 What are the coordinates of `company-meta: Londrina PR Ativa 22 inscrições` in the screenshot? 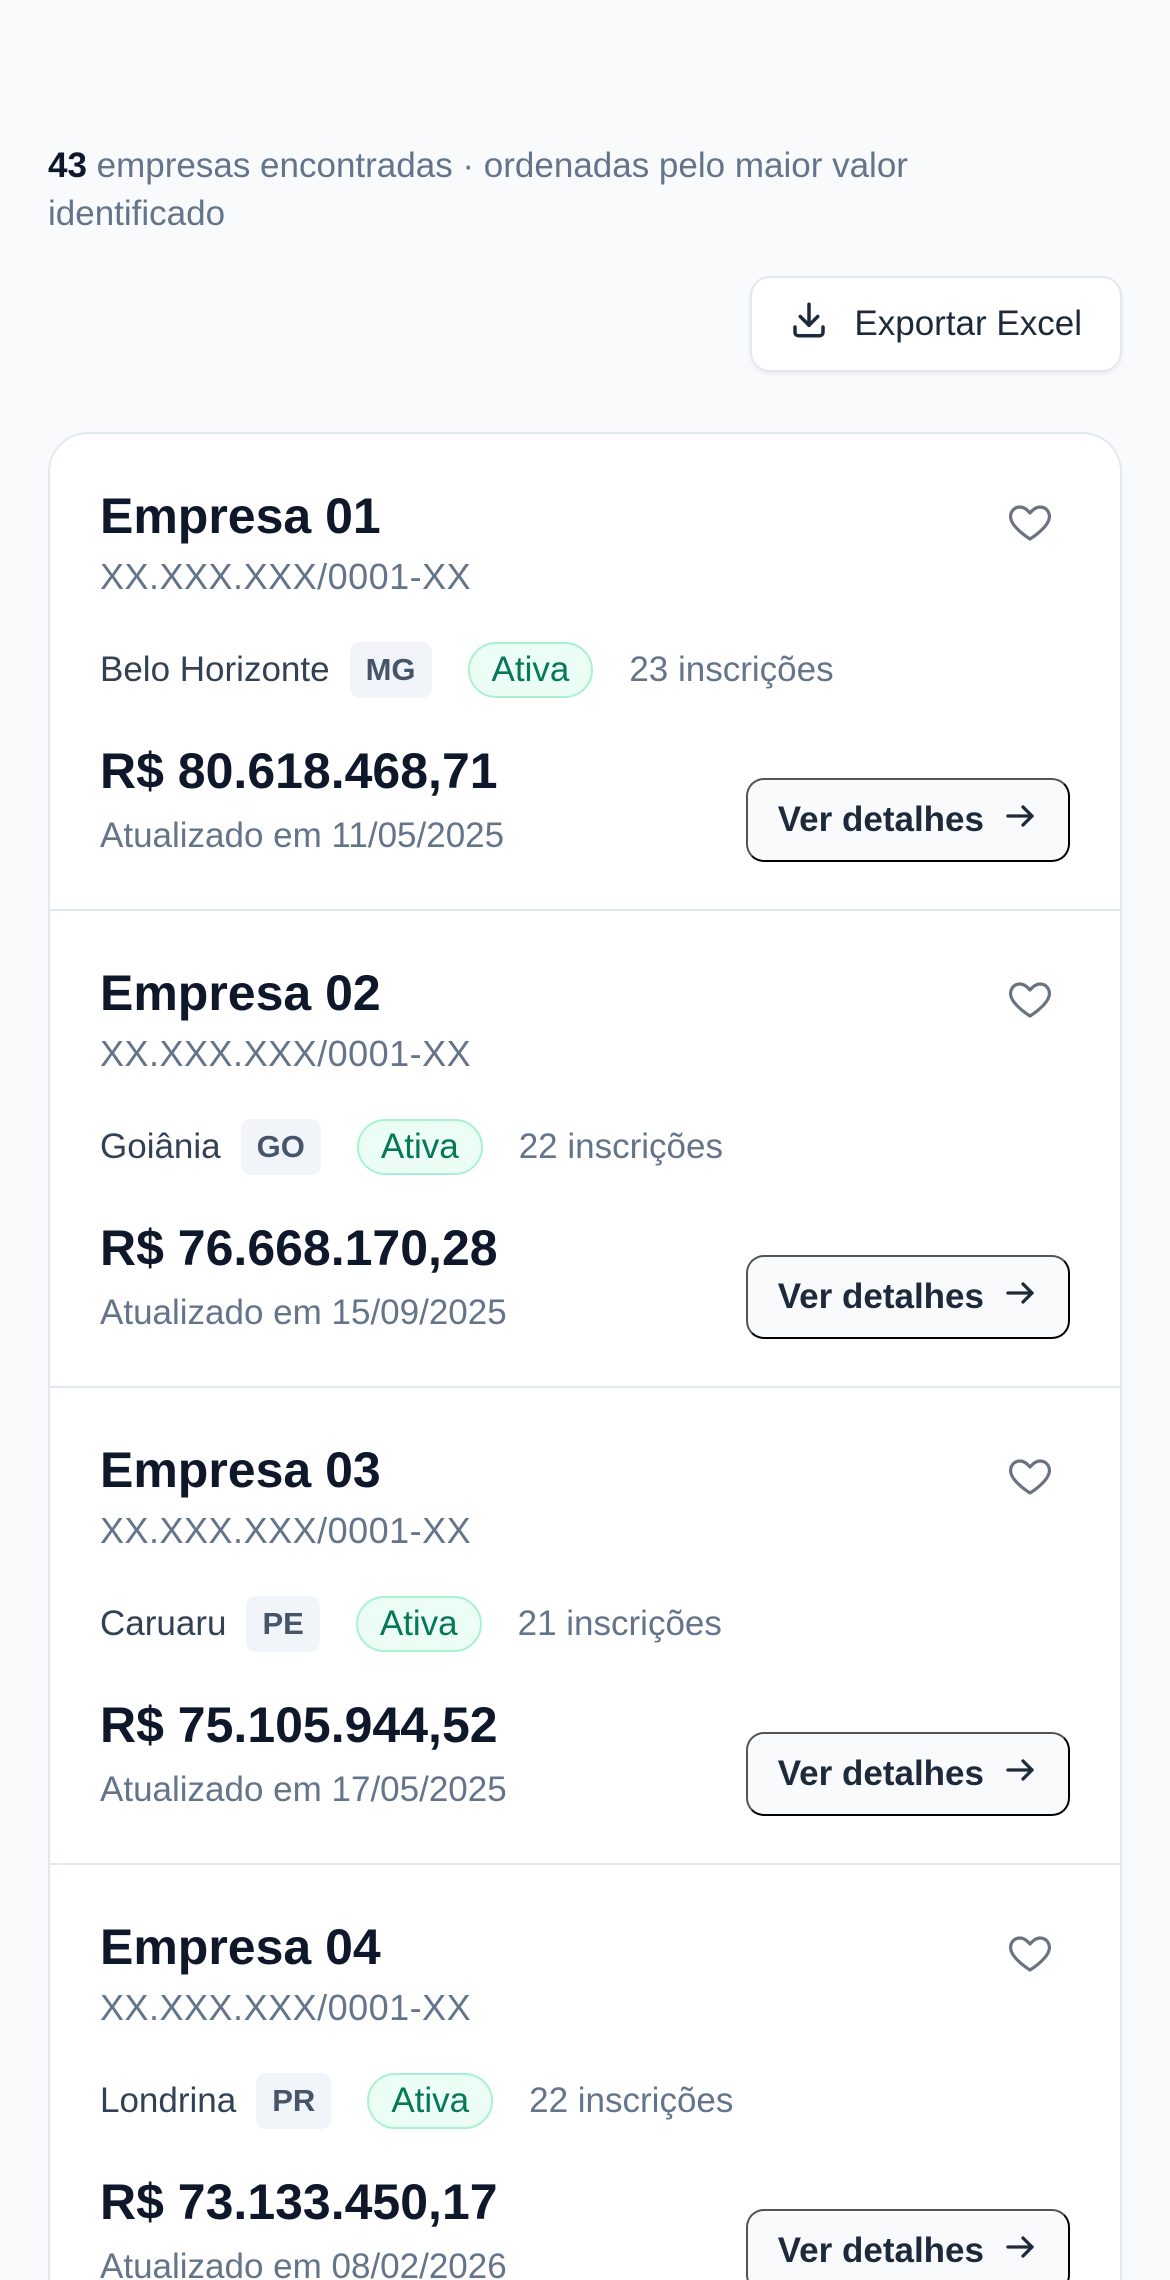 It's located at (416, 2101).